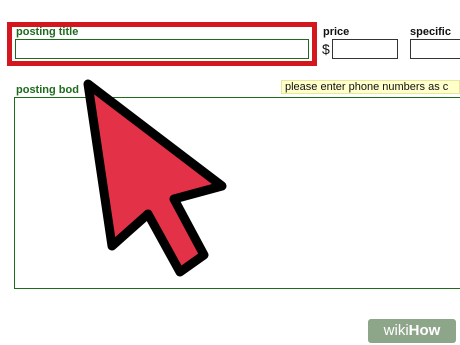 Image resolution: width=460 pixels, height=345 pixels. I want to click on watermark-how: How, so click(424, 330).